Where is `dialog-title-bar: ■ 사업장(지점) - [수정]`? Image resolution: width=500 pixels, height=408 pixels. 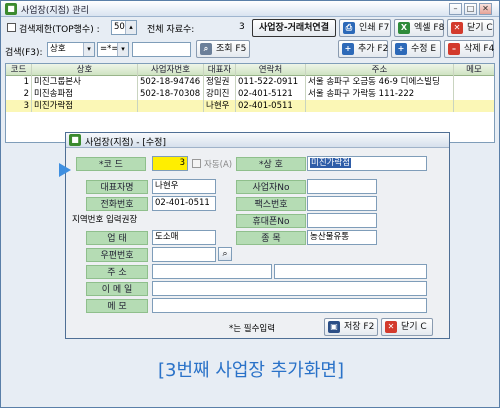
dialog-title-bar: ■ 사업장(지점) - [수정] is located at coordinates (257, 140).